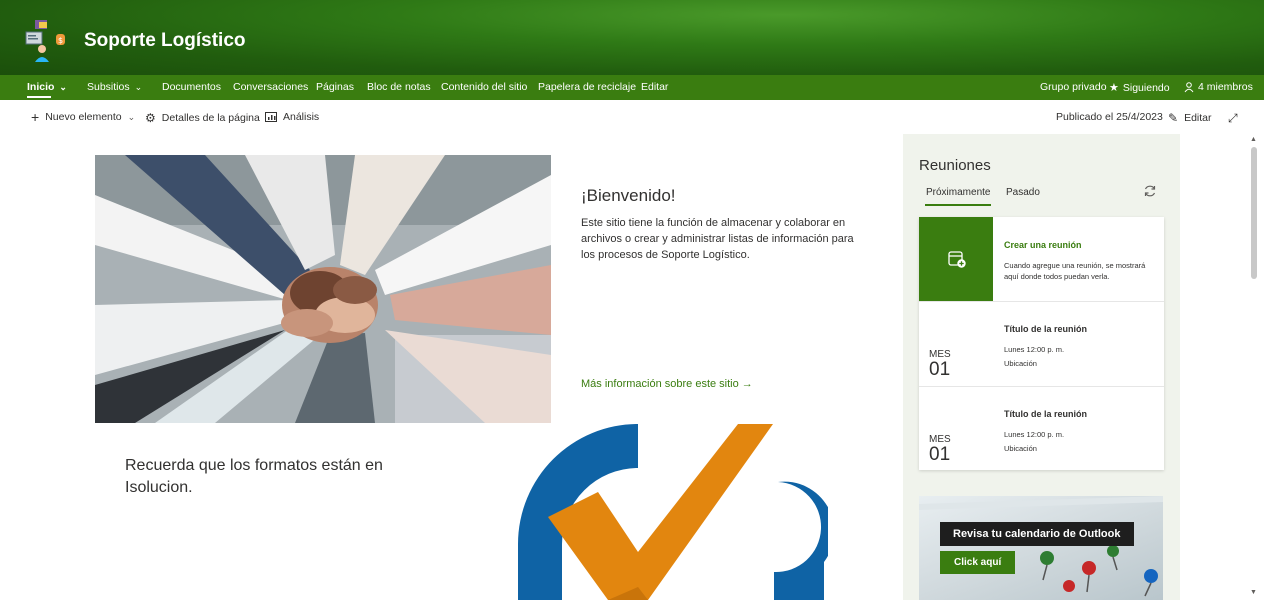  Describe the element at coordinates (1253, 139) in the screenshot. I see `scroll-up-arrow-icon: ▲` at that location.